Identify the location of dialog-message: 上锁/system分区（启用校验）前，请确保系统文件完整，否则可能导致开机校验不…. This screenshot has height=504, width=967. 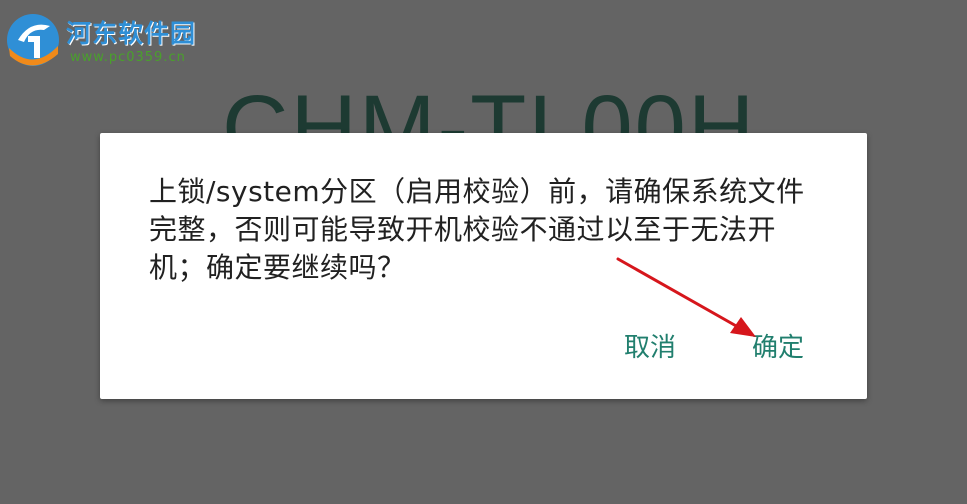
(477, 229).